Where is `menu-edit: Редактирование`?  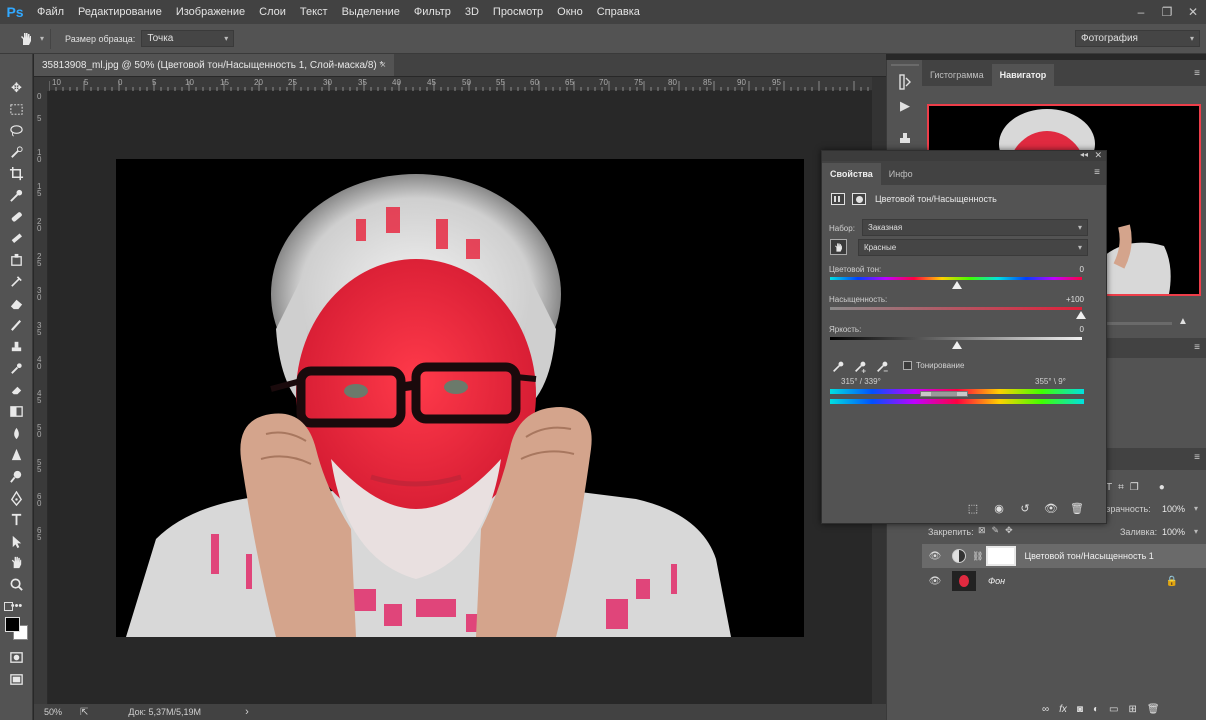
menu-edit: Редактирование is located at coordinates (120, 12).